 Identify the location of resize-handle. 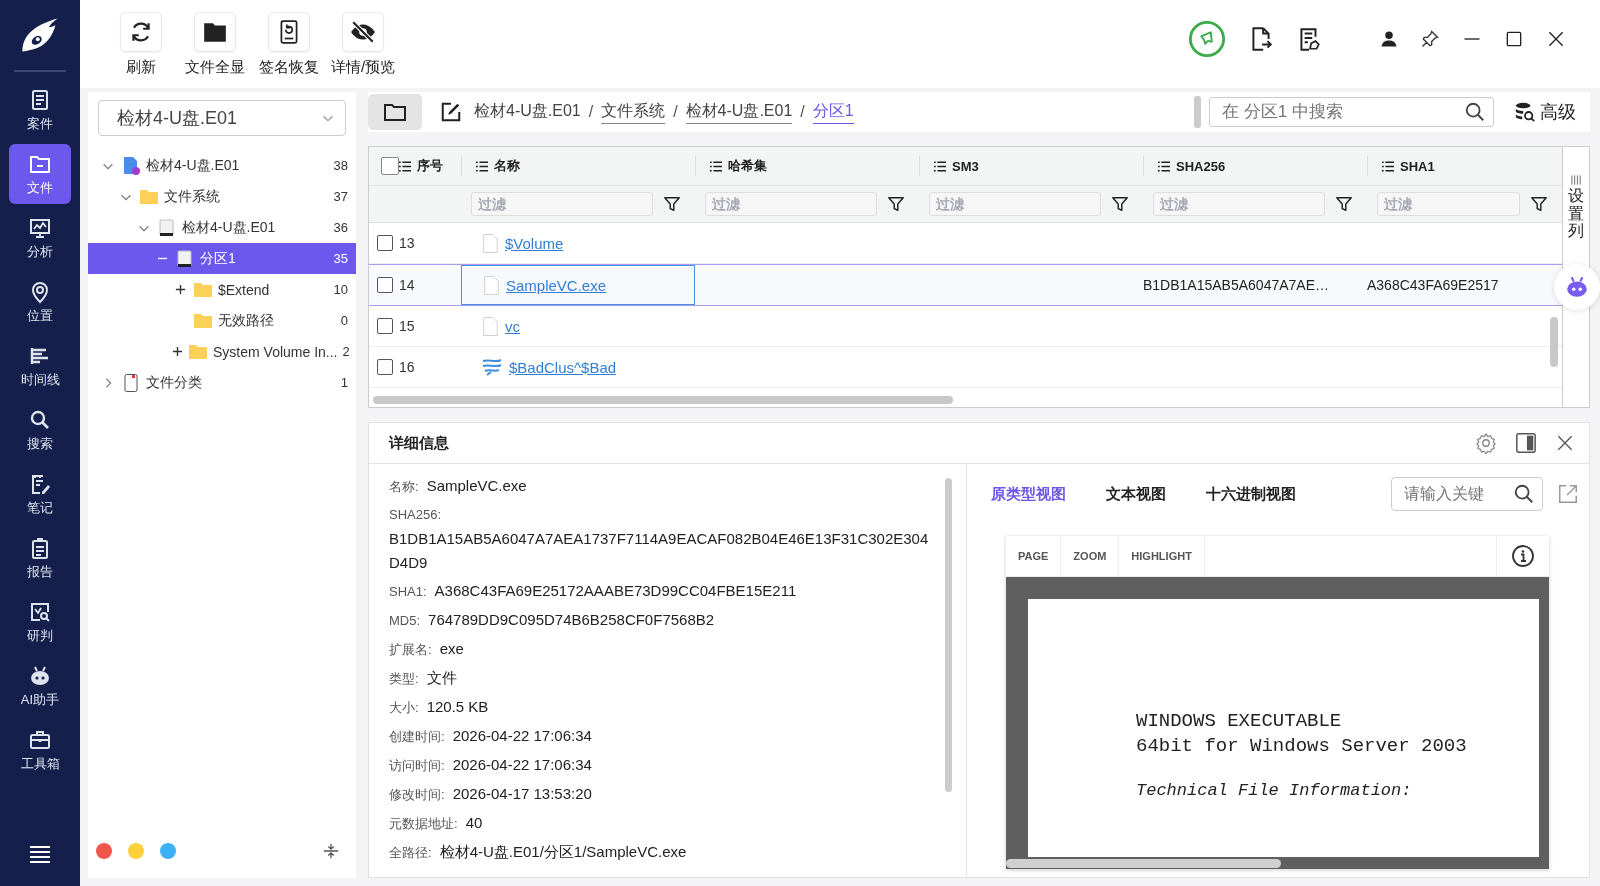
(1197, 112).